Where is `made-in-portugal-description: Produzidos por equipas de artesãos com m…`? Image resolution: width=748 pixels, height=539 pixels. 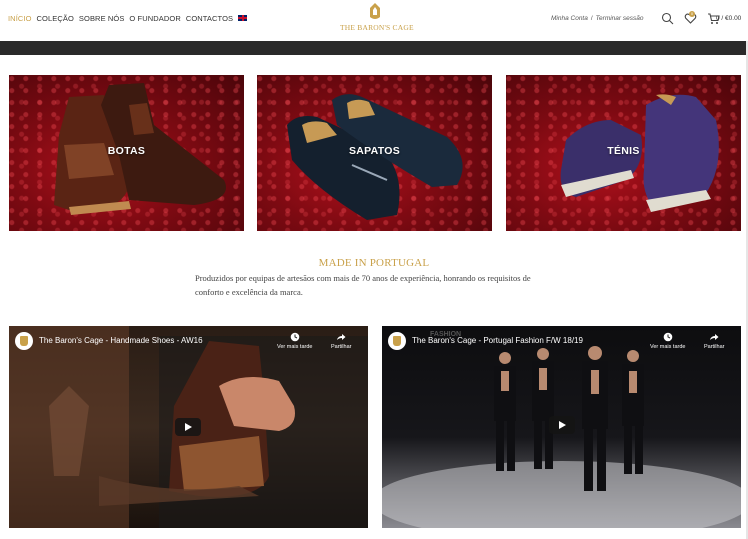 made-in-portugal-description: Produzidos por equipas de artesãos com m… is located at coordinates (363, 285).